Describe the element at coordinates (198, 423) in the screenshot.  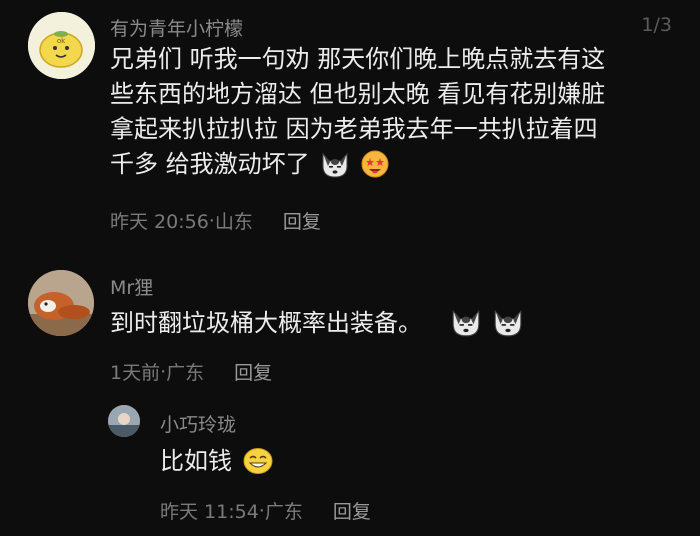
I see `username: 小巧玲珑` at that location.